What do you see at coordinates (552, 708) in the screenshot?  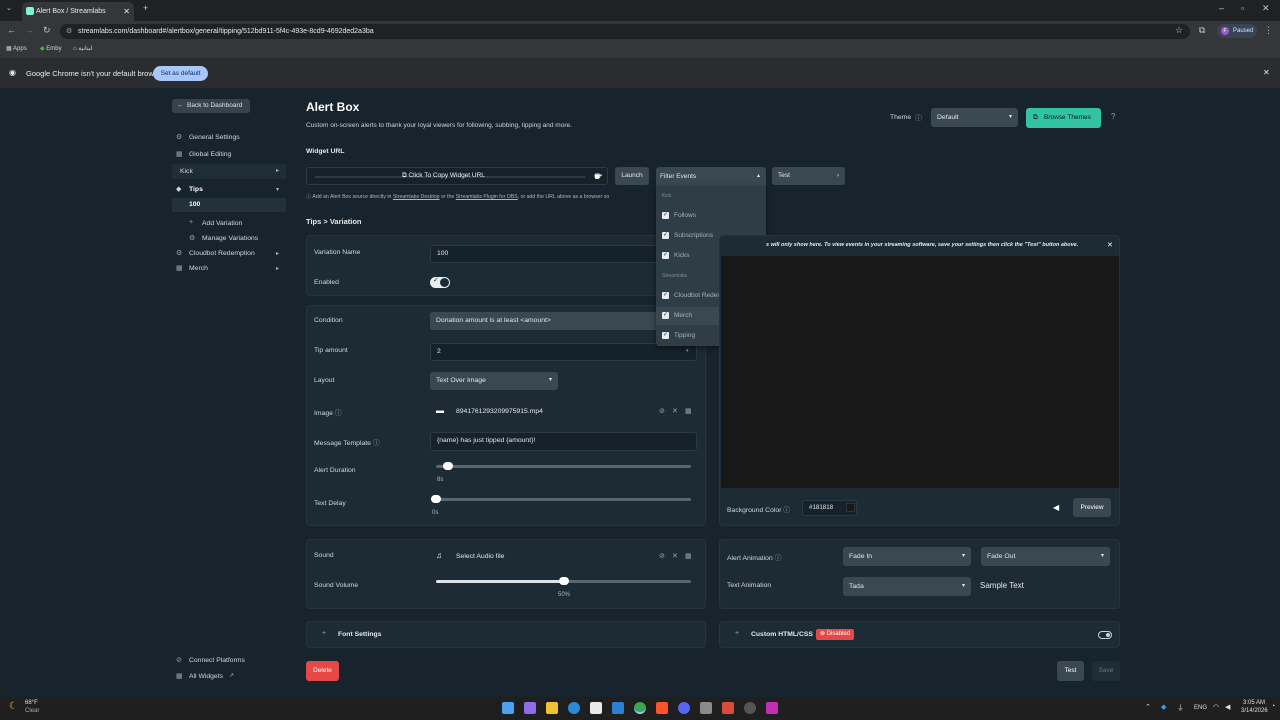 I see `file-explorer-icon` at bounding box center [552, 708].